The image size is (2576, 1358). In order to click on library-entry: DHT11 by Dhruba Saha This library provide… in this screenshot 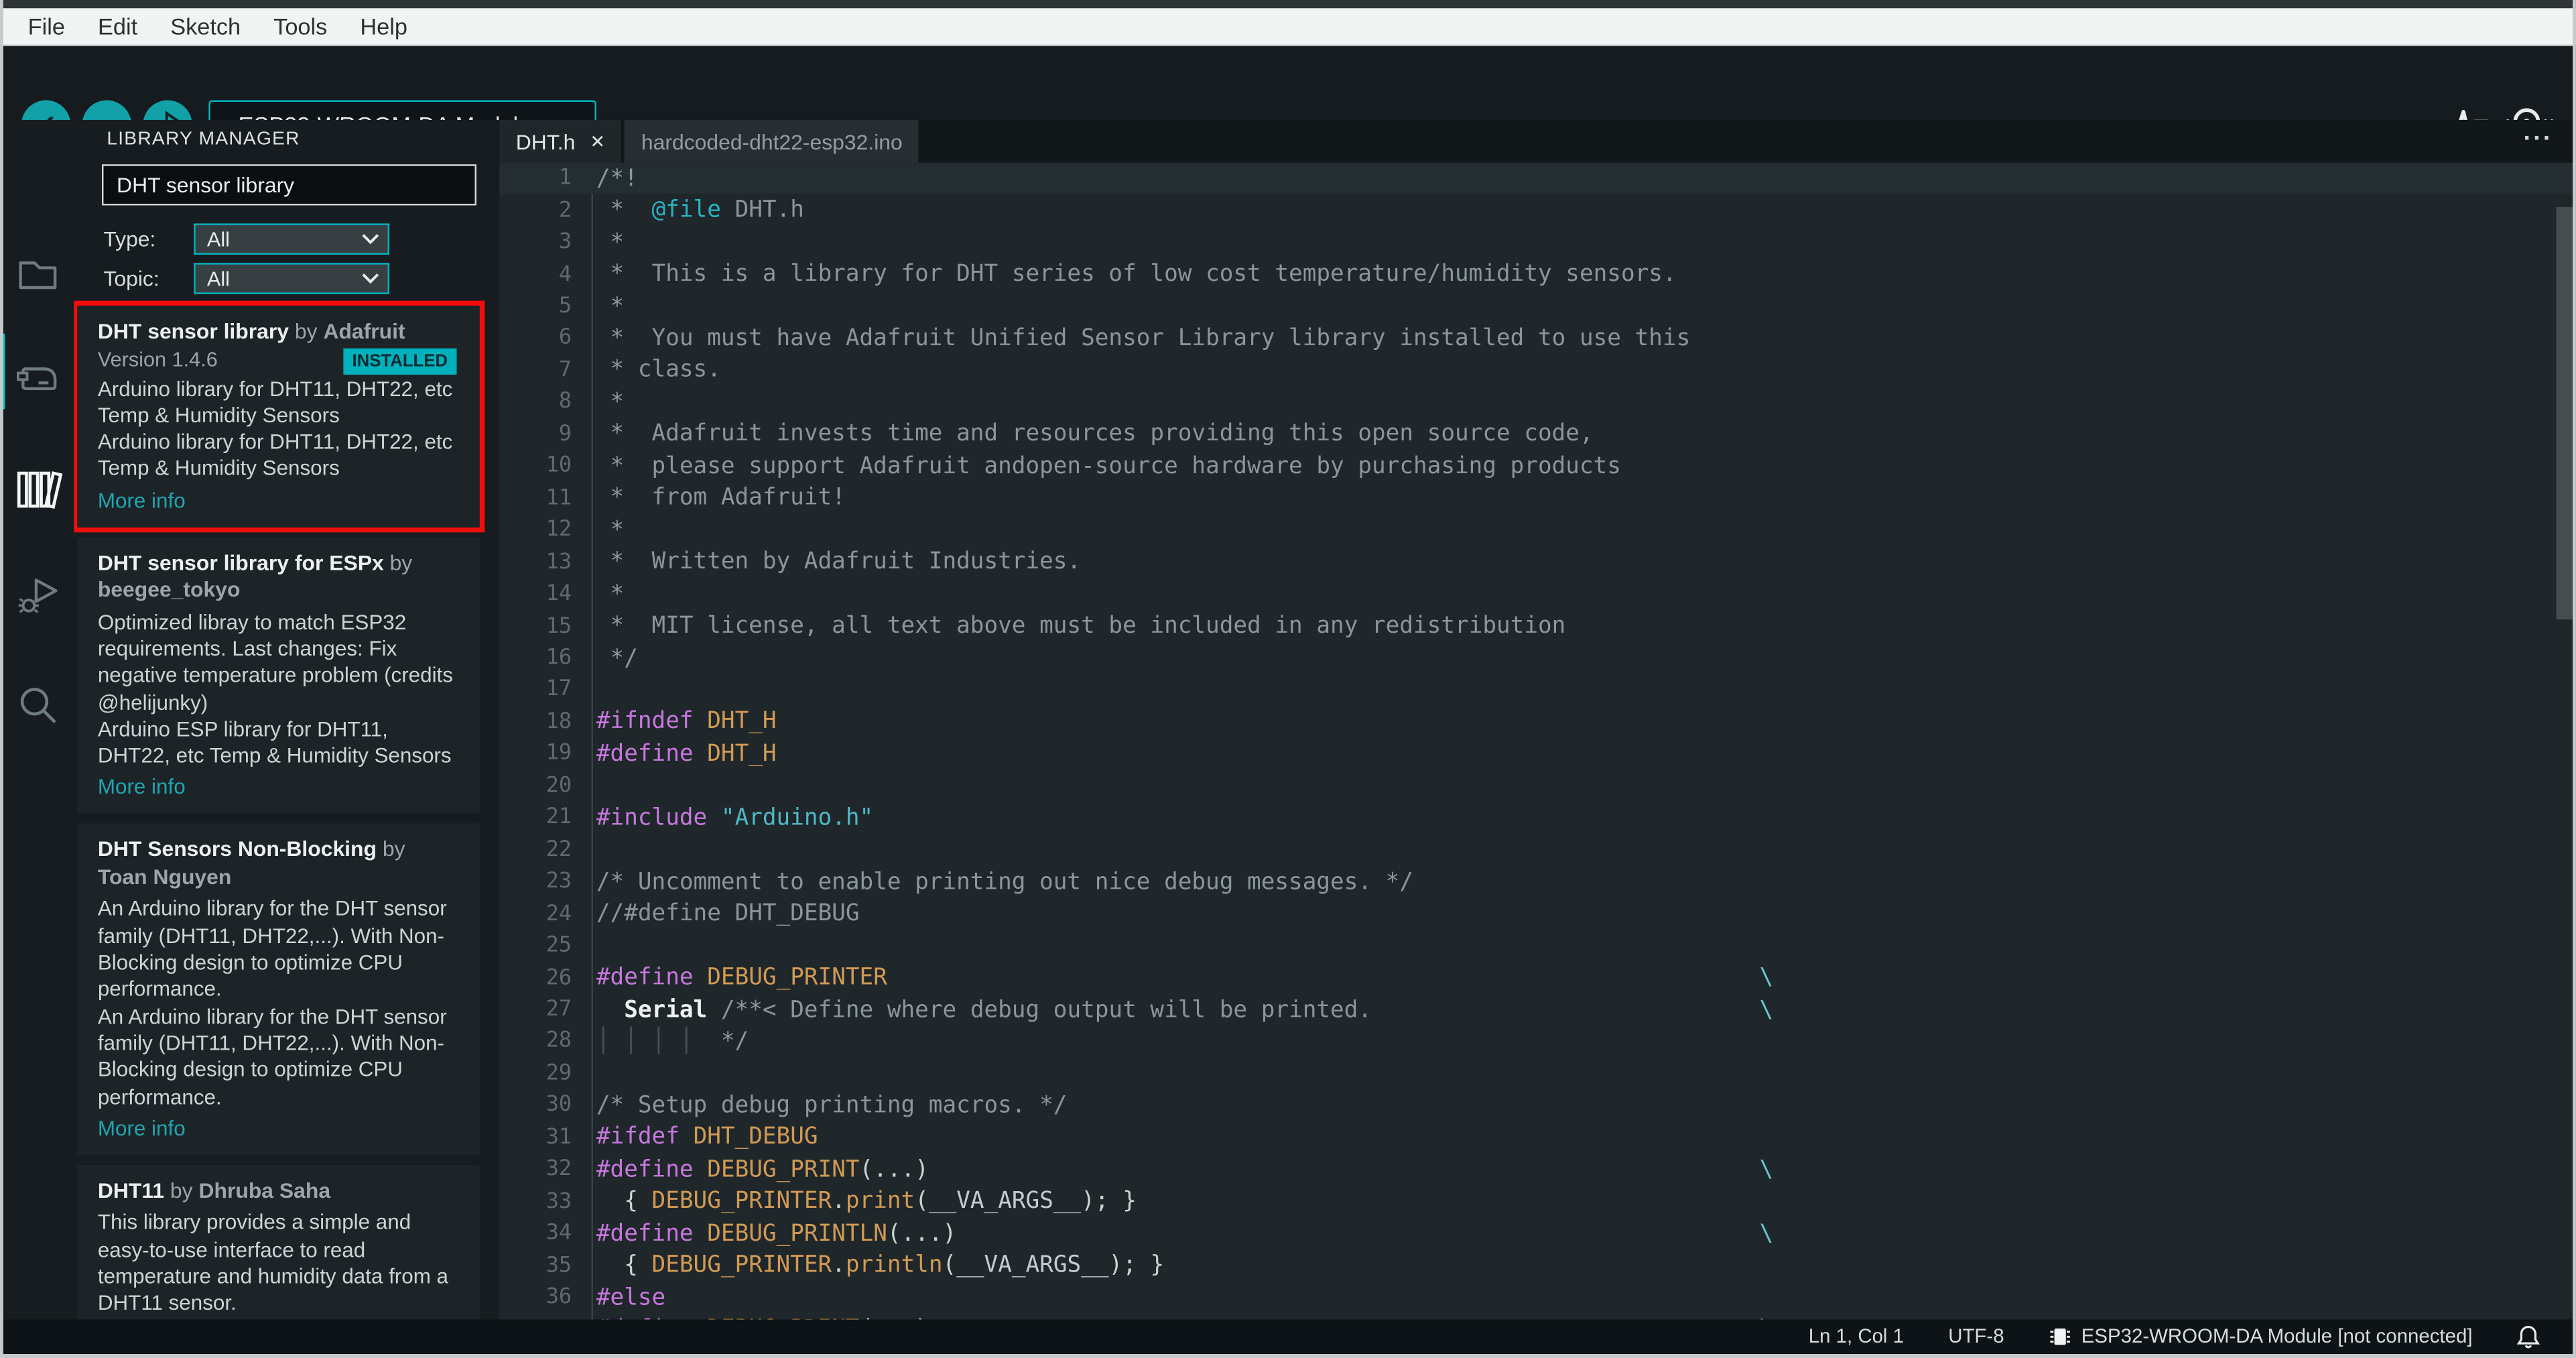, I will do `click(277, 1242)`.